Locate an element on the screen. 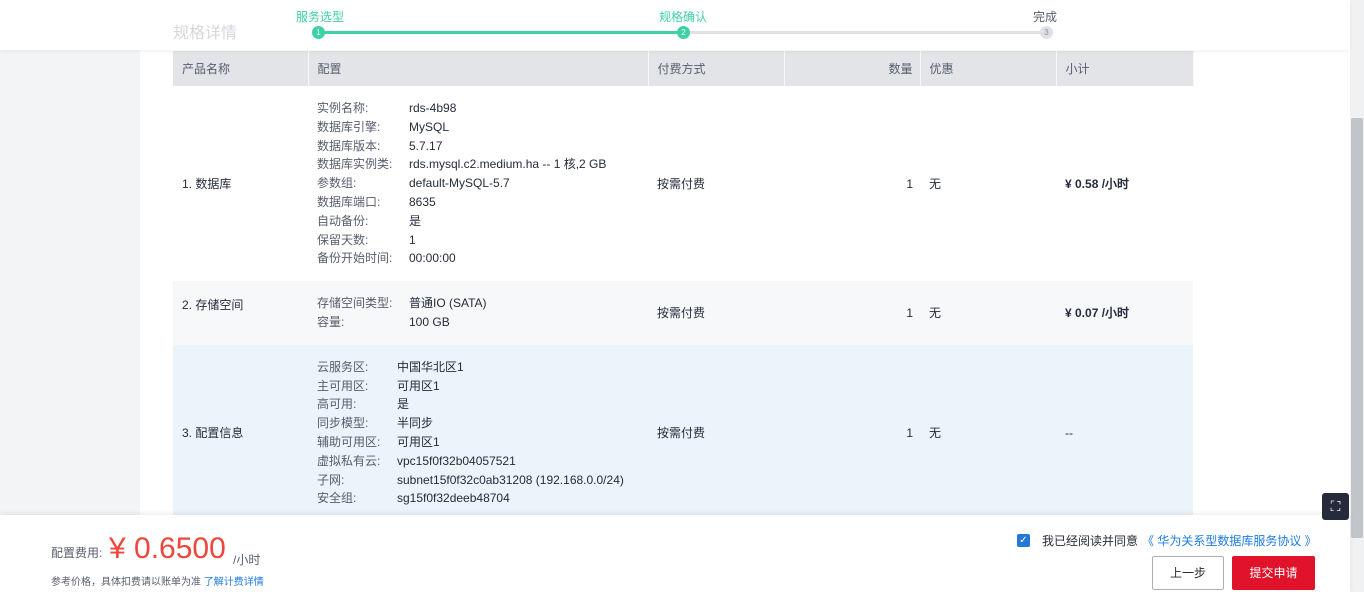  config-value: 中国华北区1 is located at coordinates (430, 366).